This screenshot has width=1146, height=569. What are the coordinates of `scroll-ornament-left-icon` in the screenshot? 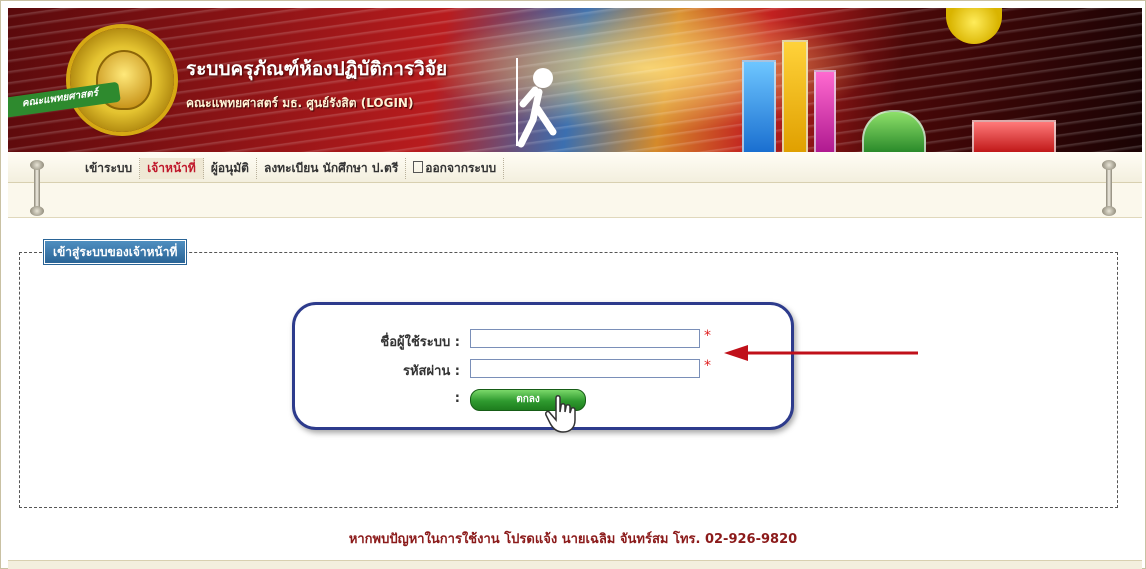 It's located at (37, 188).